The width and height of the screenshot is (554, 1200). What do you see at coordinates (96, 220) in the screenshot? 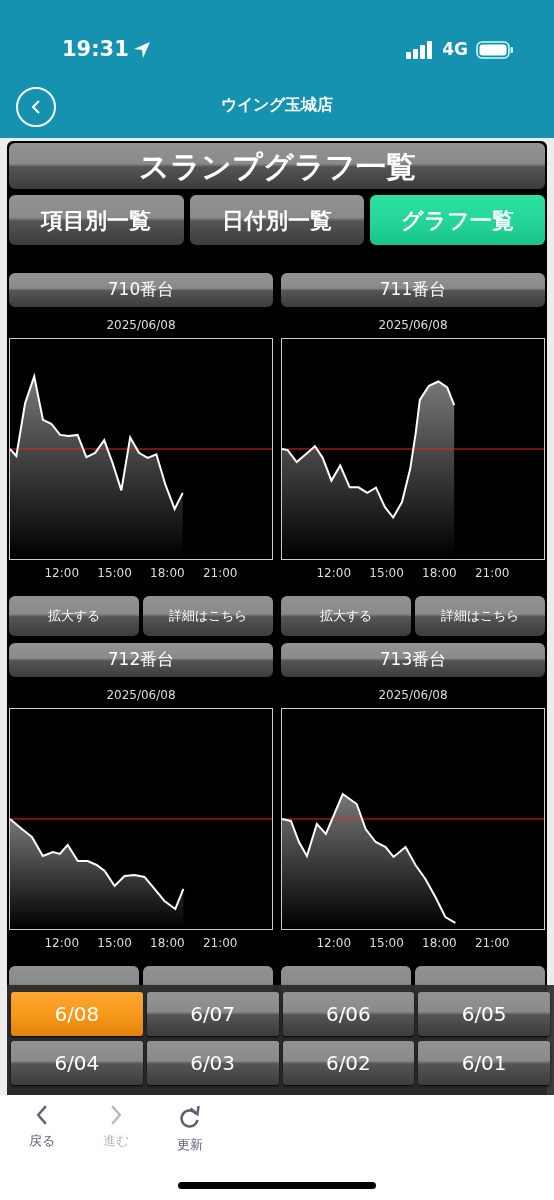
I see `tab: 項目別一覧` at bounding box center [96, 220].